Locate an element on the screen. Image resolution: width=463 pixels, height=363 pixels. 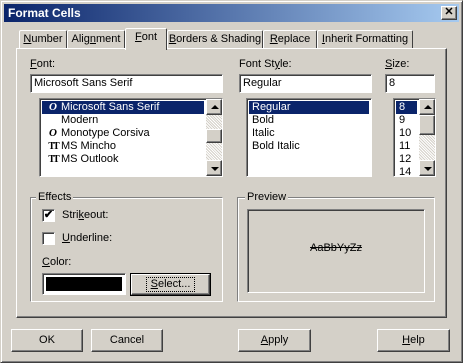
color-swatch is located at coordinates (84, 284).